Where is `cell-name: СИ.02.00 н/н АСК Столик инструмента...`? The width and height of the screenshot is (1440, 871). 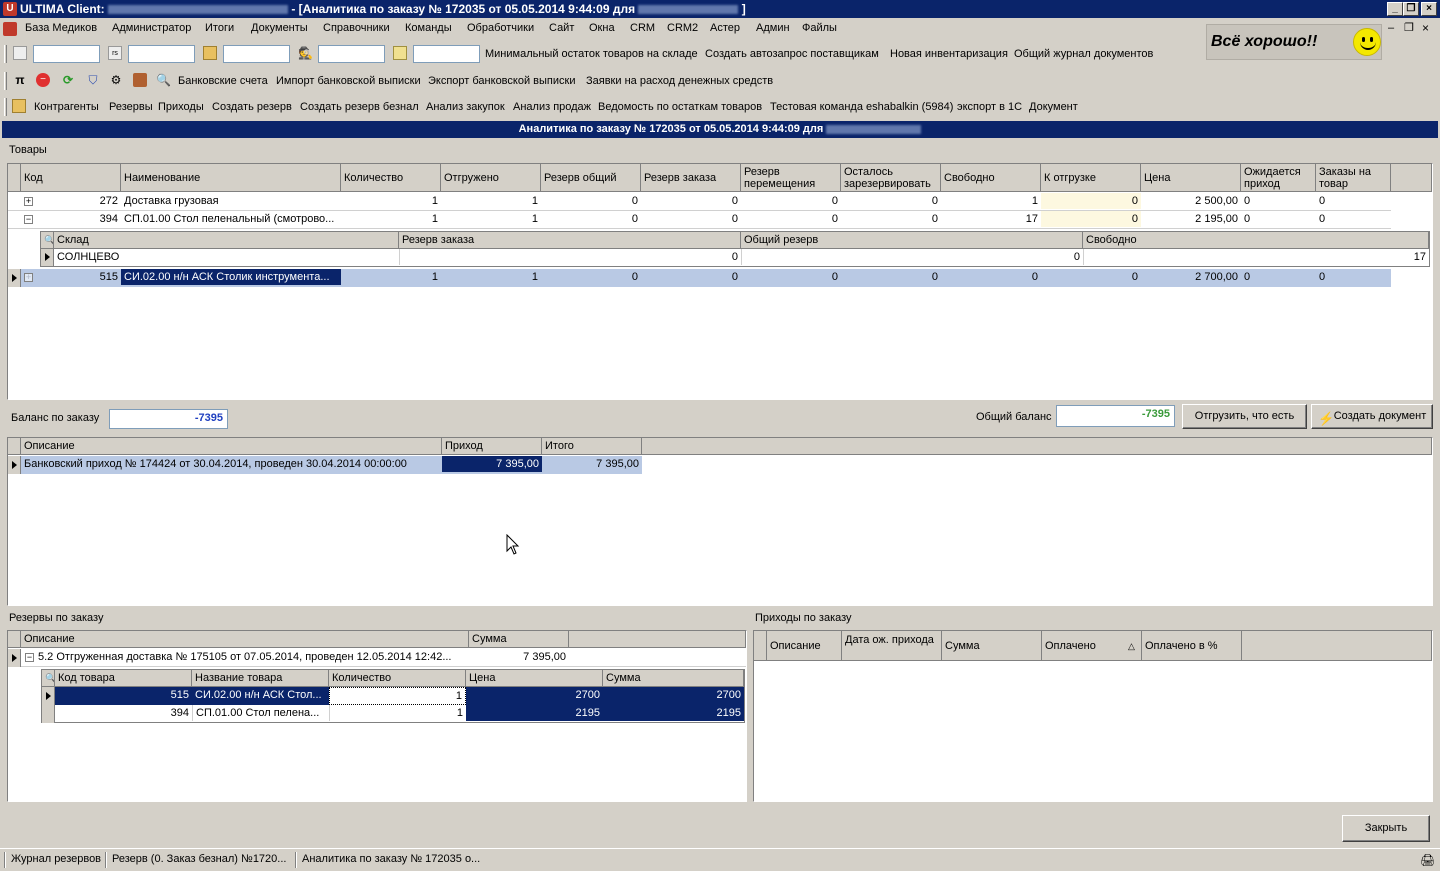 cell-name: СИ.02.00 н/н АСК Столик инструмента... is located at coordinates (231, 277).